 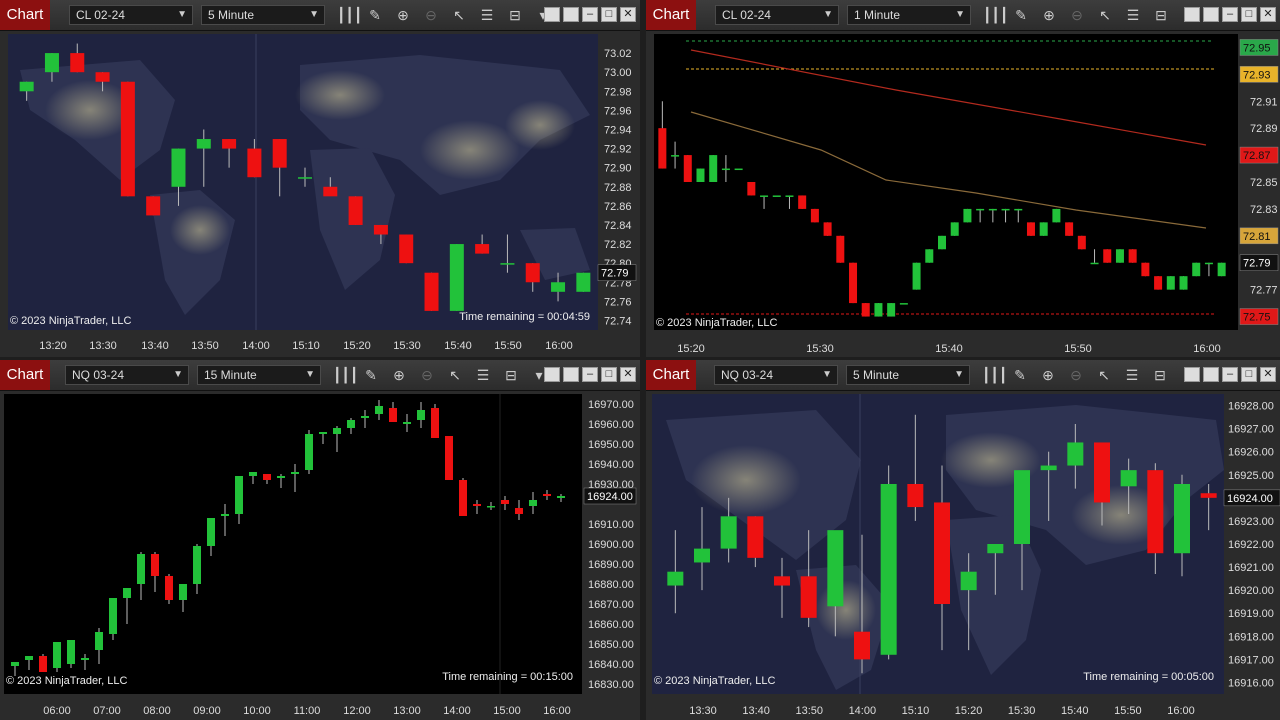 What do you see at coordinates (611, 525) in the screenshot?
I see `price-tick-label: 16910.00` at bounding box center [611, 525].